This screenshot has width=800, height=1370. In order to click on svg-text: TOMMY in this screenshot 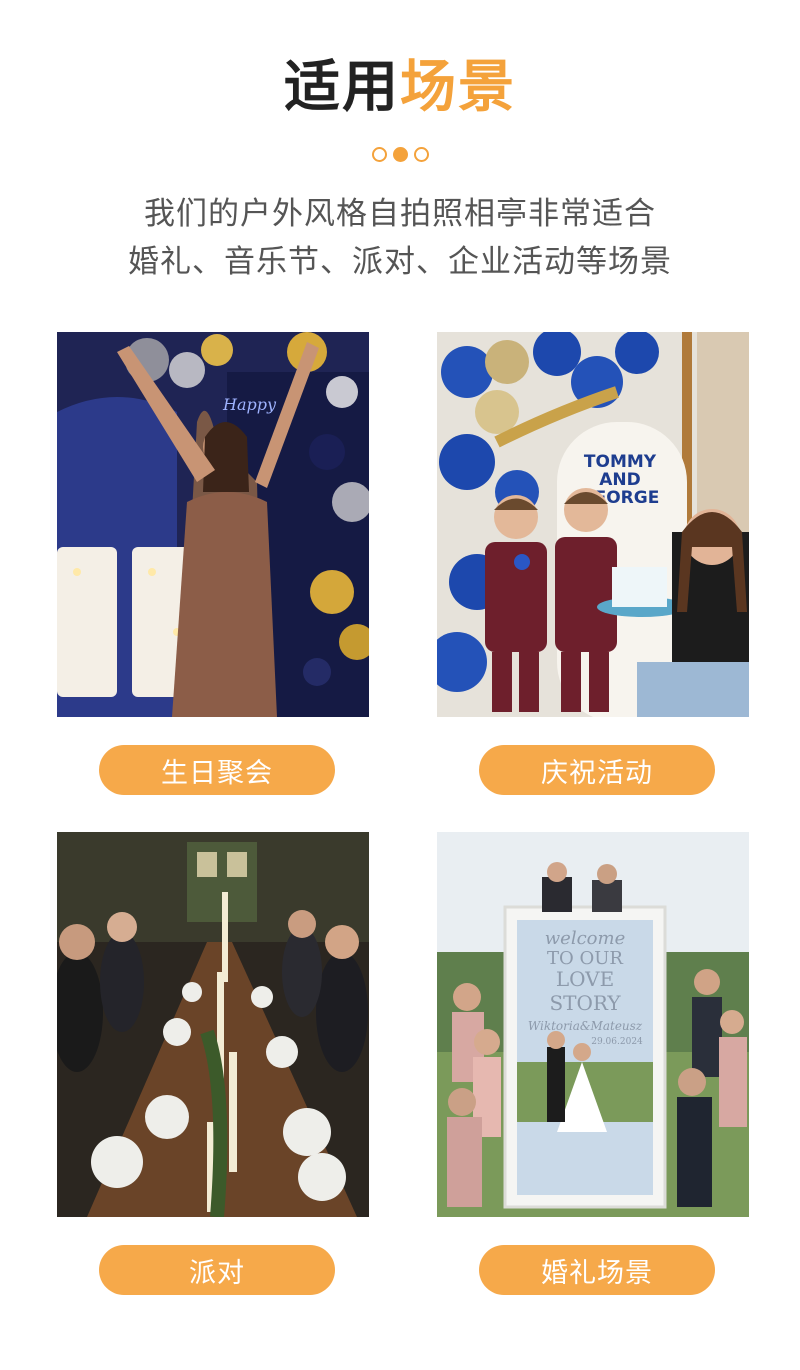, I will do `click(620, 462)`.